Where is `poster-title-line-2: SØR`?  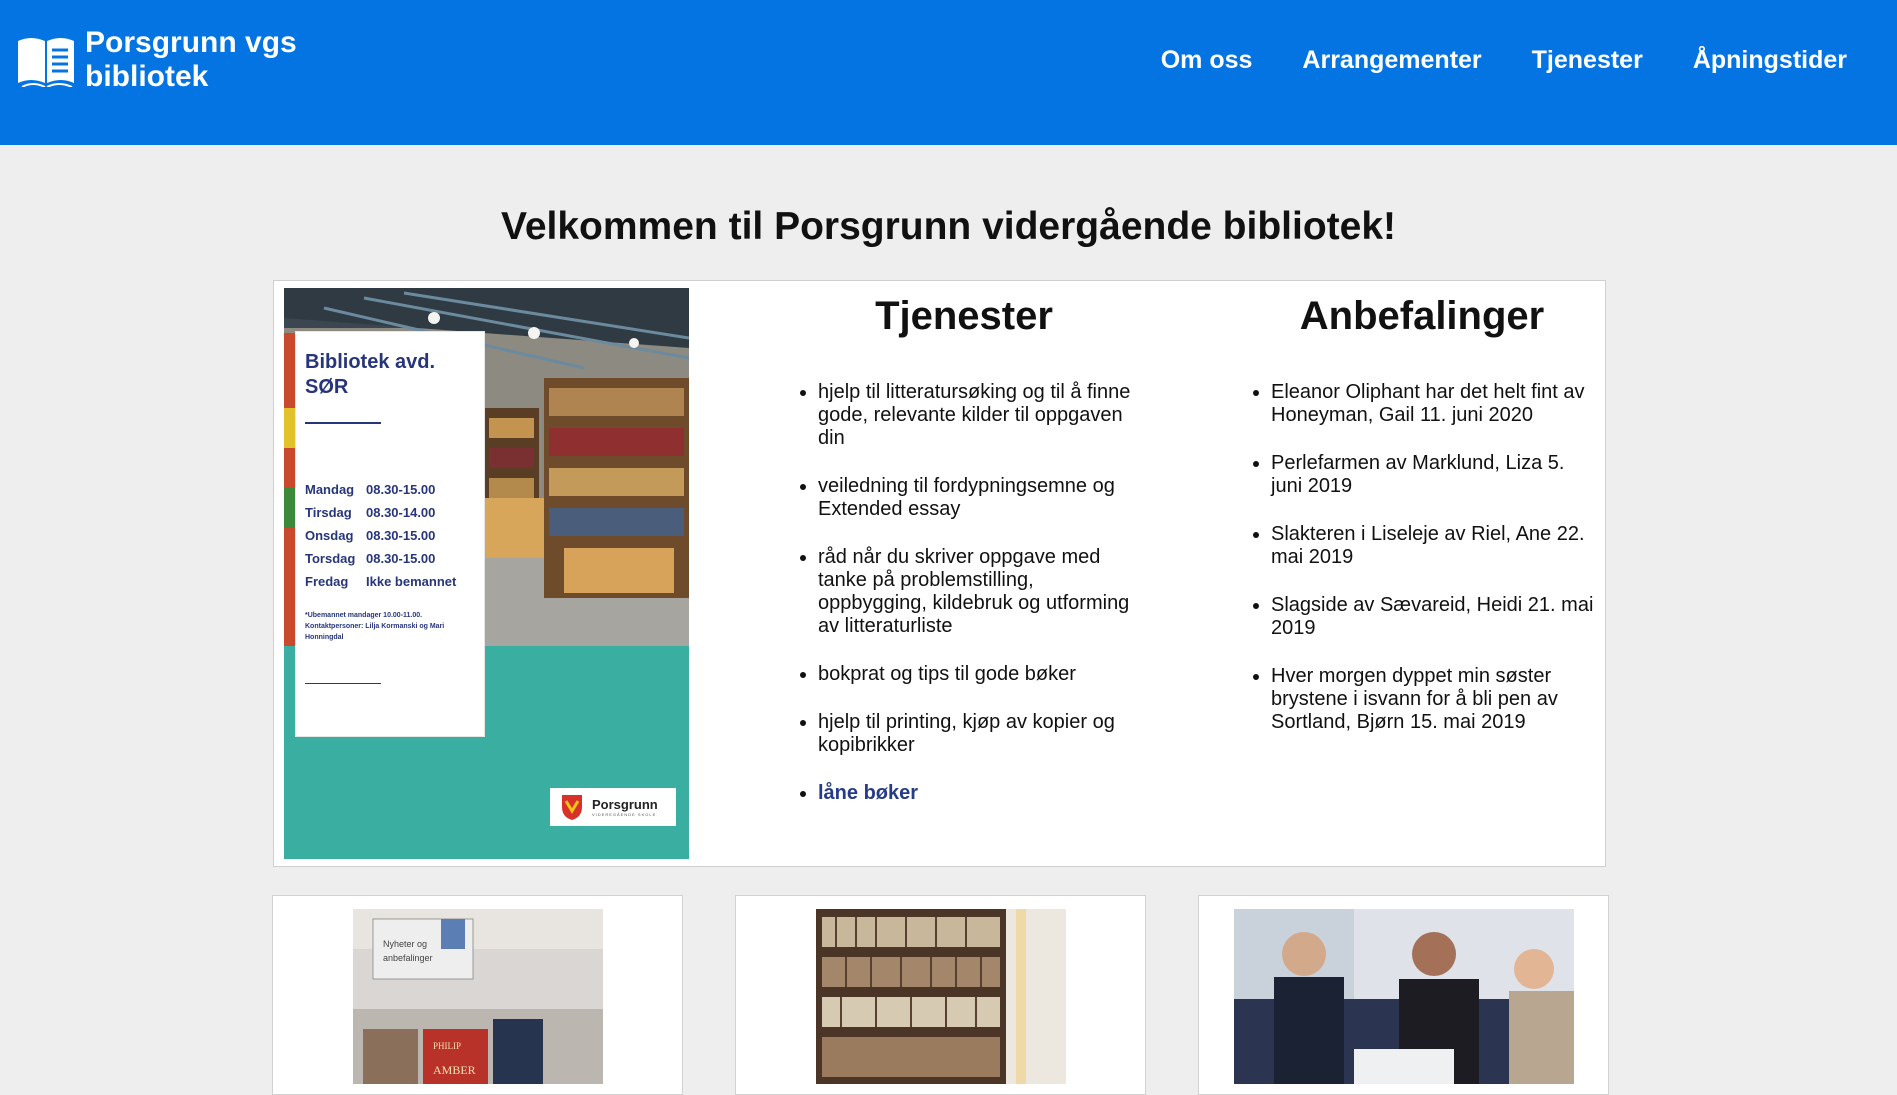 poster-title-line-2: SØR is located at coordinates (327, 387).